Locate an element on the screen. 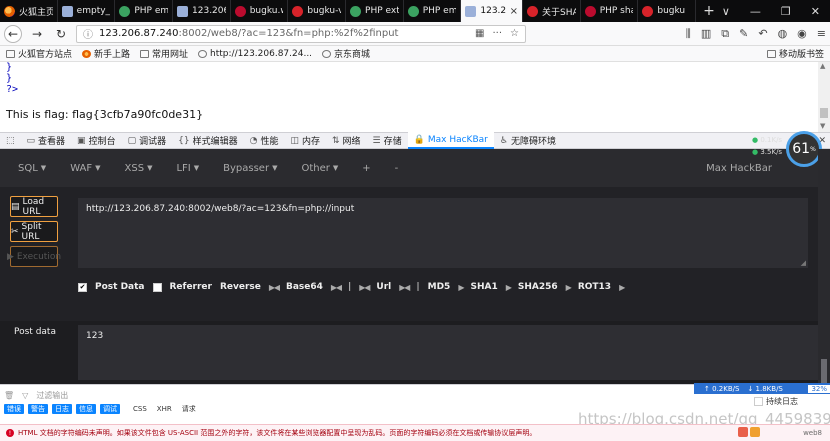 The width and height of the screenshot is (830, 441). encoder-sha1: SHA1 is located at coordinates (483, 287).